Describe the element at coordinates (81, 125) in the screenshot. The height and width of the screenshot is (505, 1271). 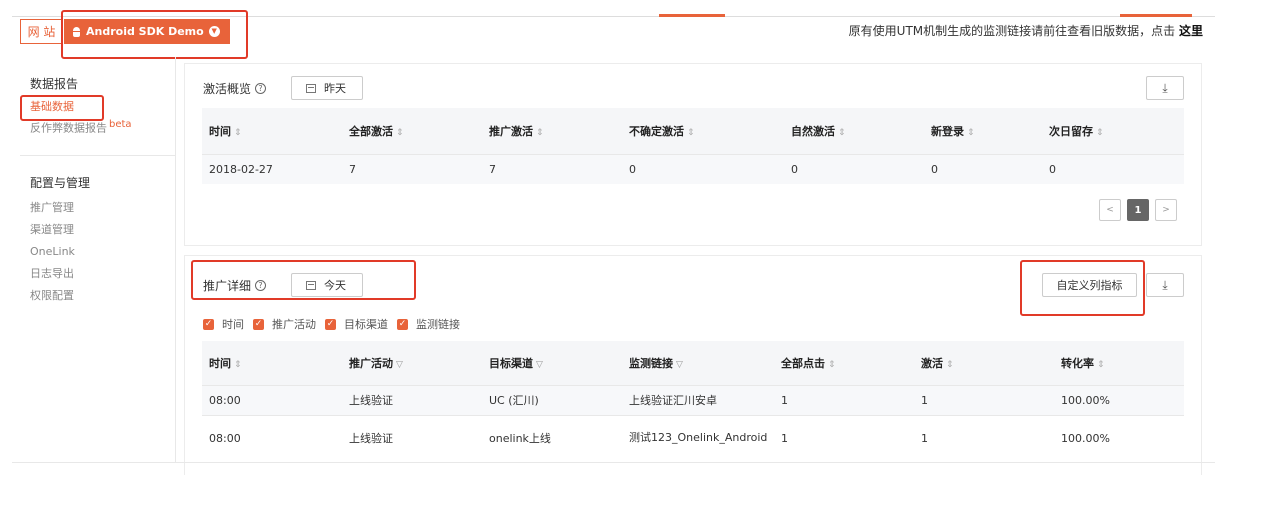
I see `sidebar-item-anti-fraud: 反作弊数据报告 beta` at that location.